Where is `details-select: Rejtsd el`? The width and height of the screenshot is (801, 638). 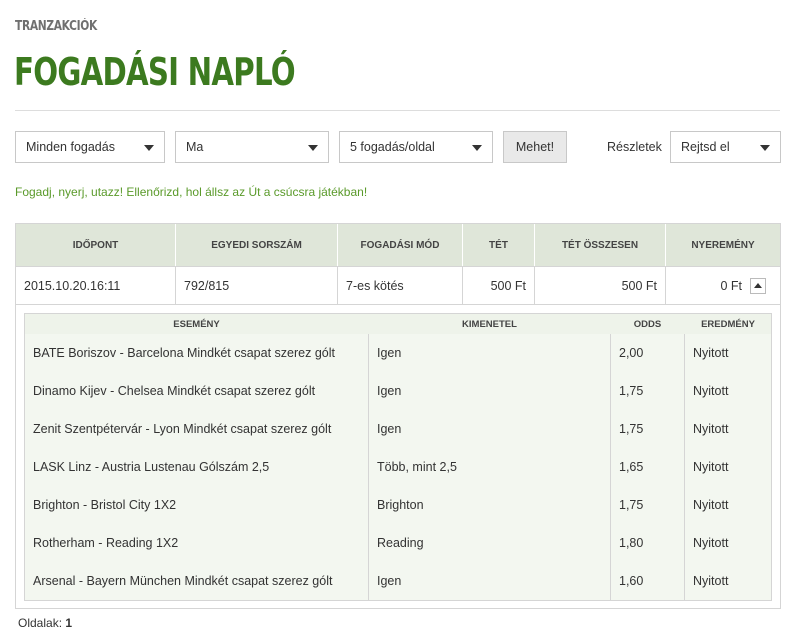
details-select: Rejtsd el is located at coordinates (725, 147).